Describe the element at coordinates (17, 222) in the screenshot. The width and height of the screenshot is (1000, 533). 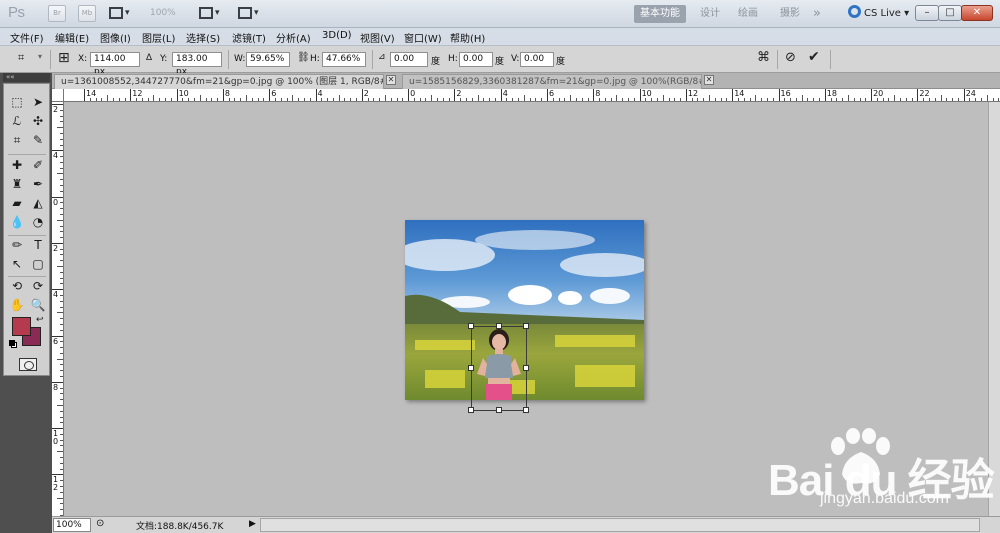
I see `blur-tool-icon: 💧` at that location.